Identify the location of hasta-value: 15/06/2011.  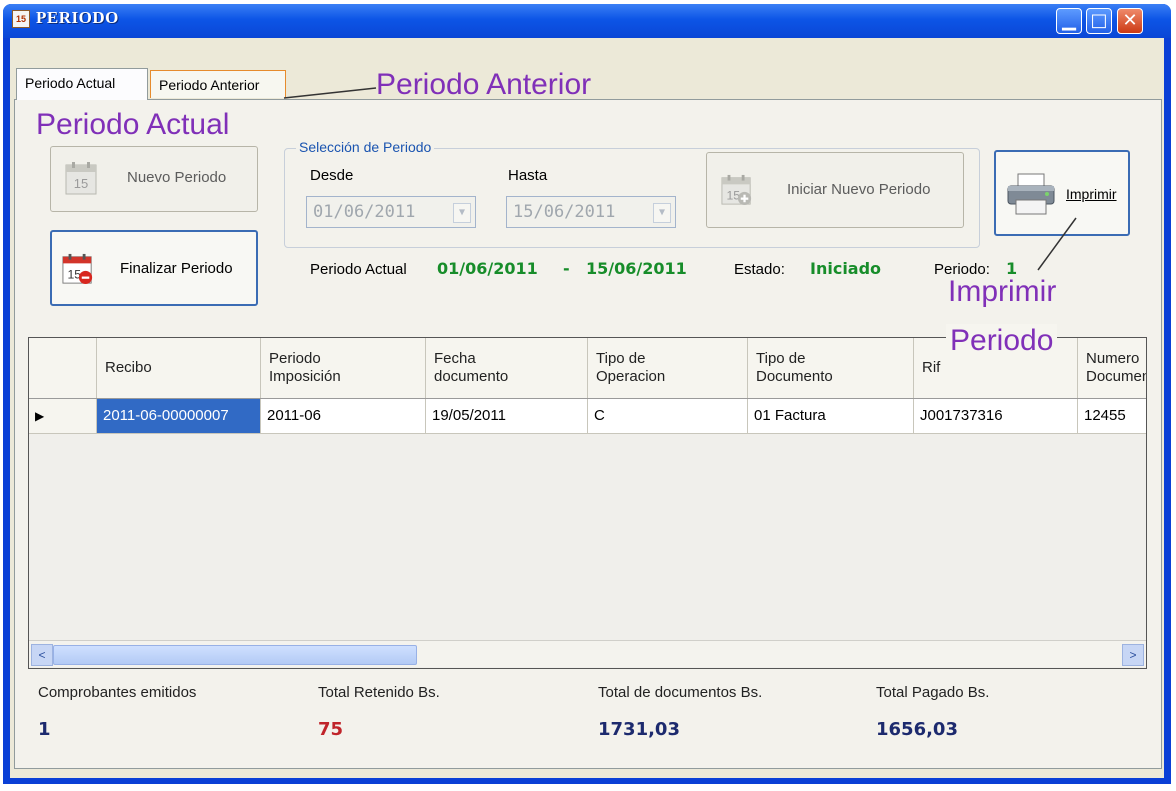
(564, 212).